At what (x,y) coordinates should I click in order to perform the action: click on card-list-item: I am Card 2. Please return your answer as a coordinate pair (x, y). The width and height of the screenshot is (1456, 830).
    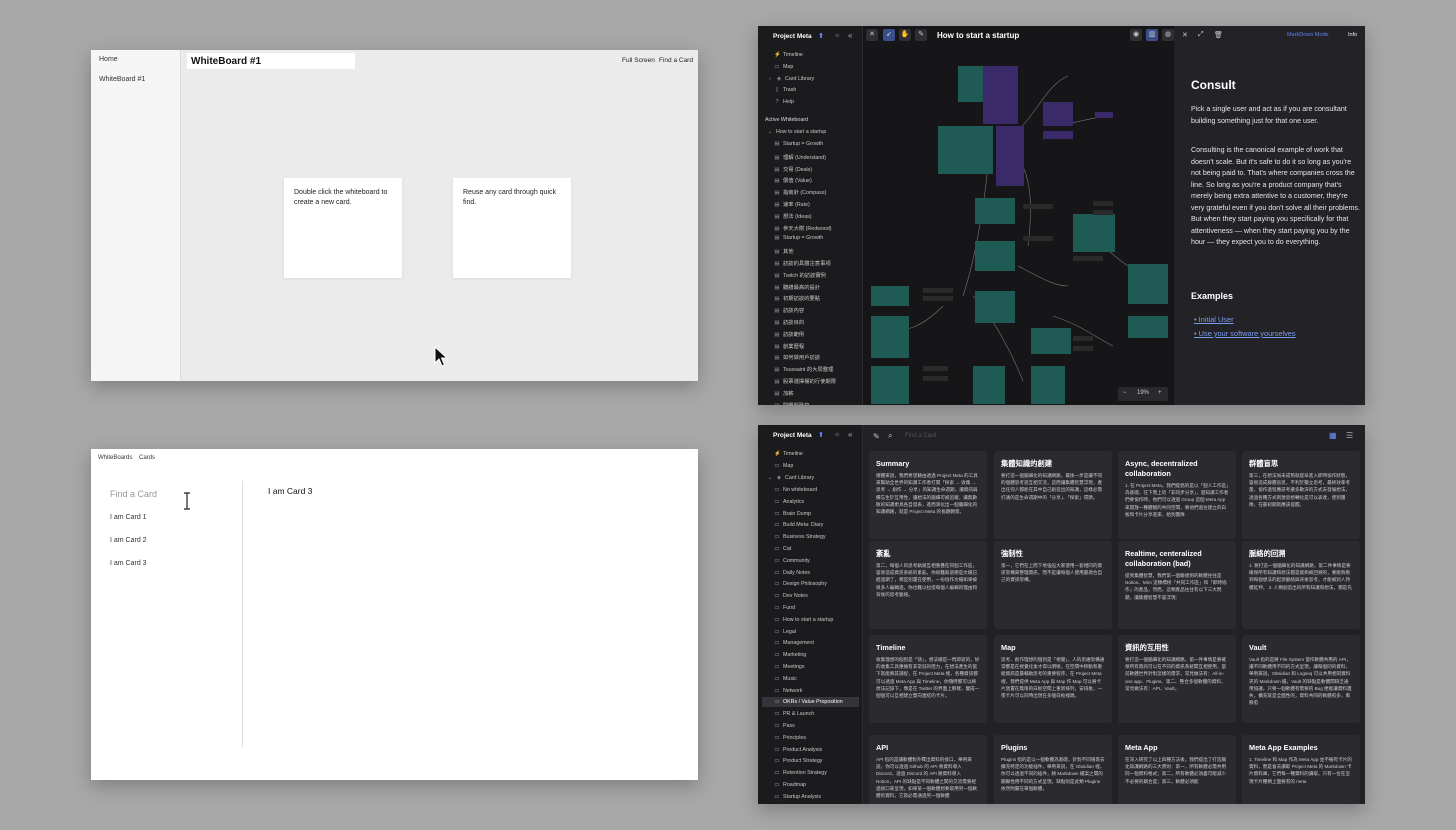
    Looking at the image, I should click on (128, 540).